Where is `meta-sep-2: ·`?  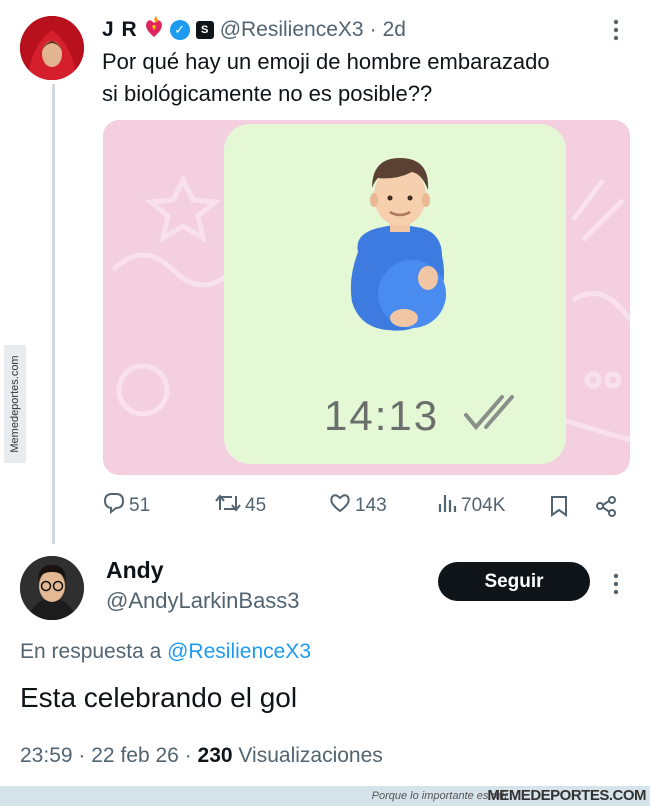 meta-sep-2: · is located at coordinates (188, 755).